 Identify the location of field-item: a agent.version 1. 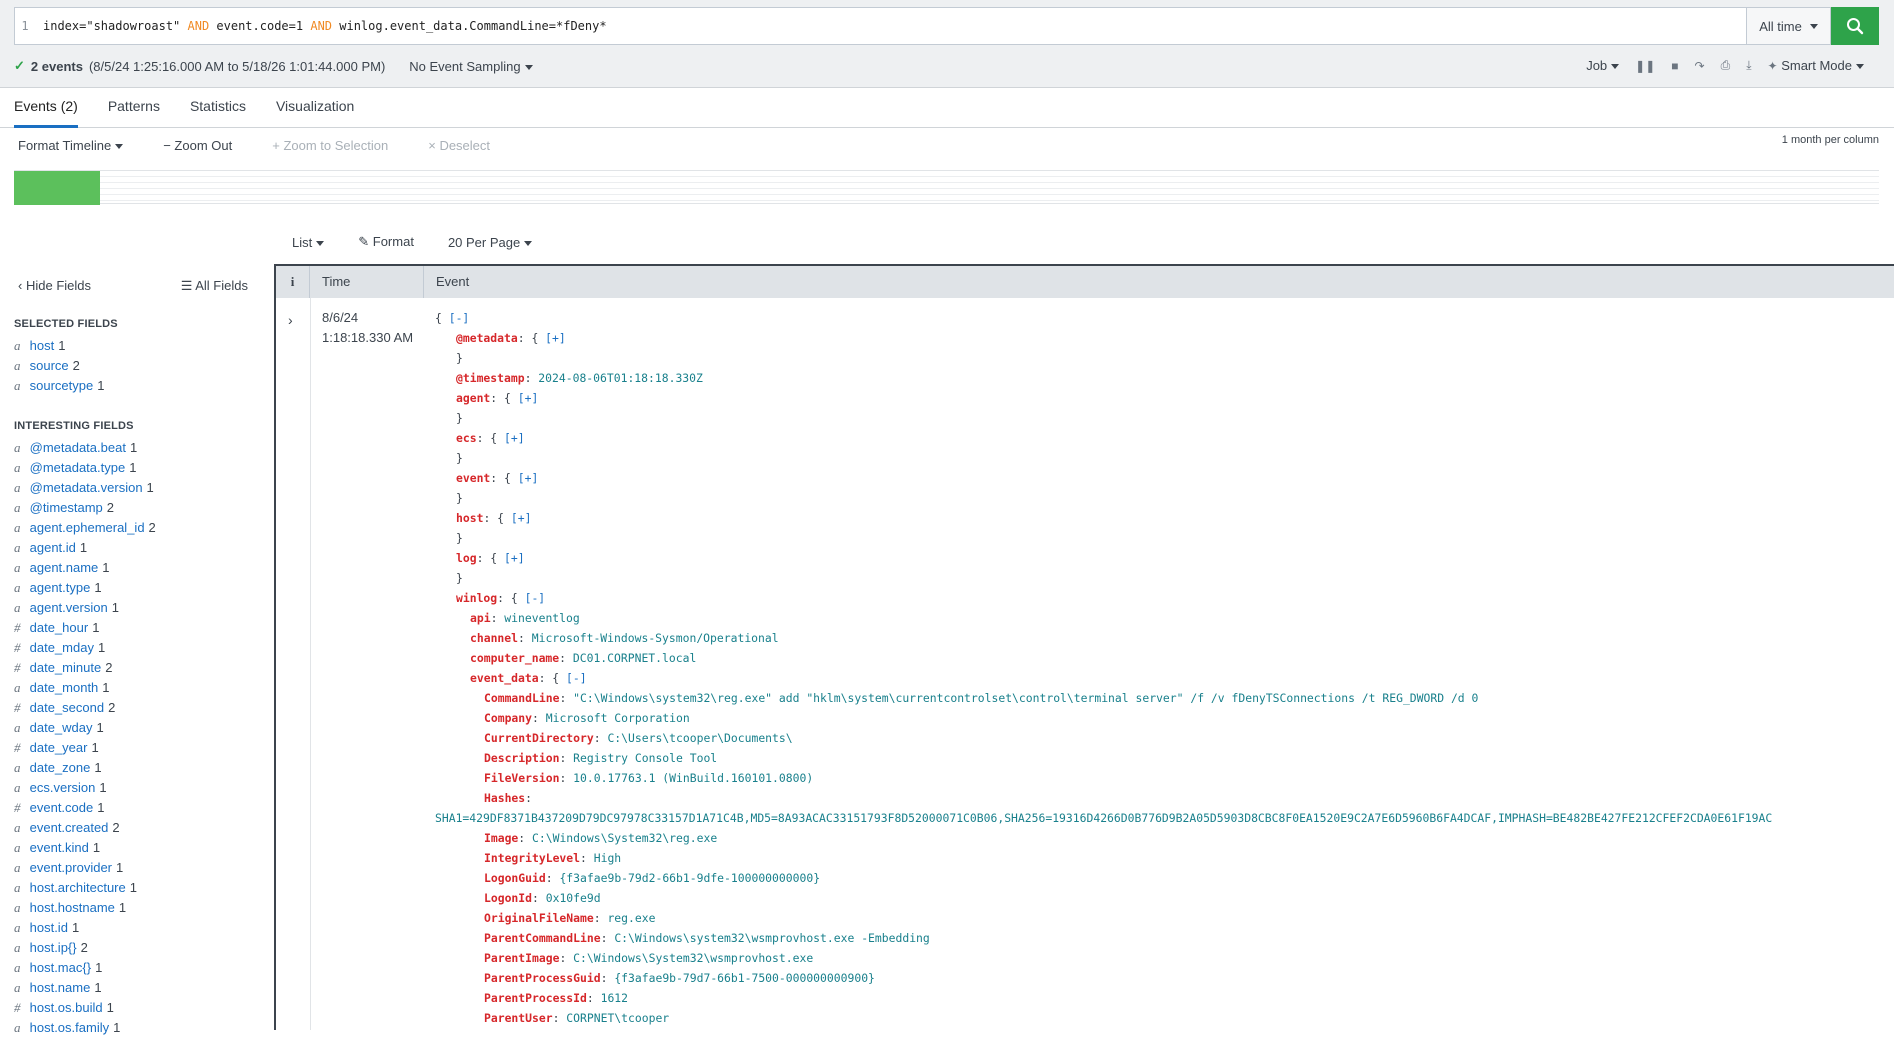
(137, 608).